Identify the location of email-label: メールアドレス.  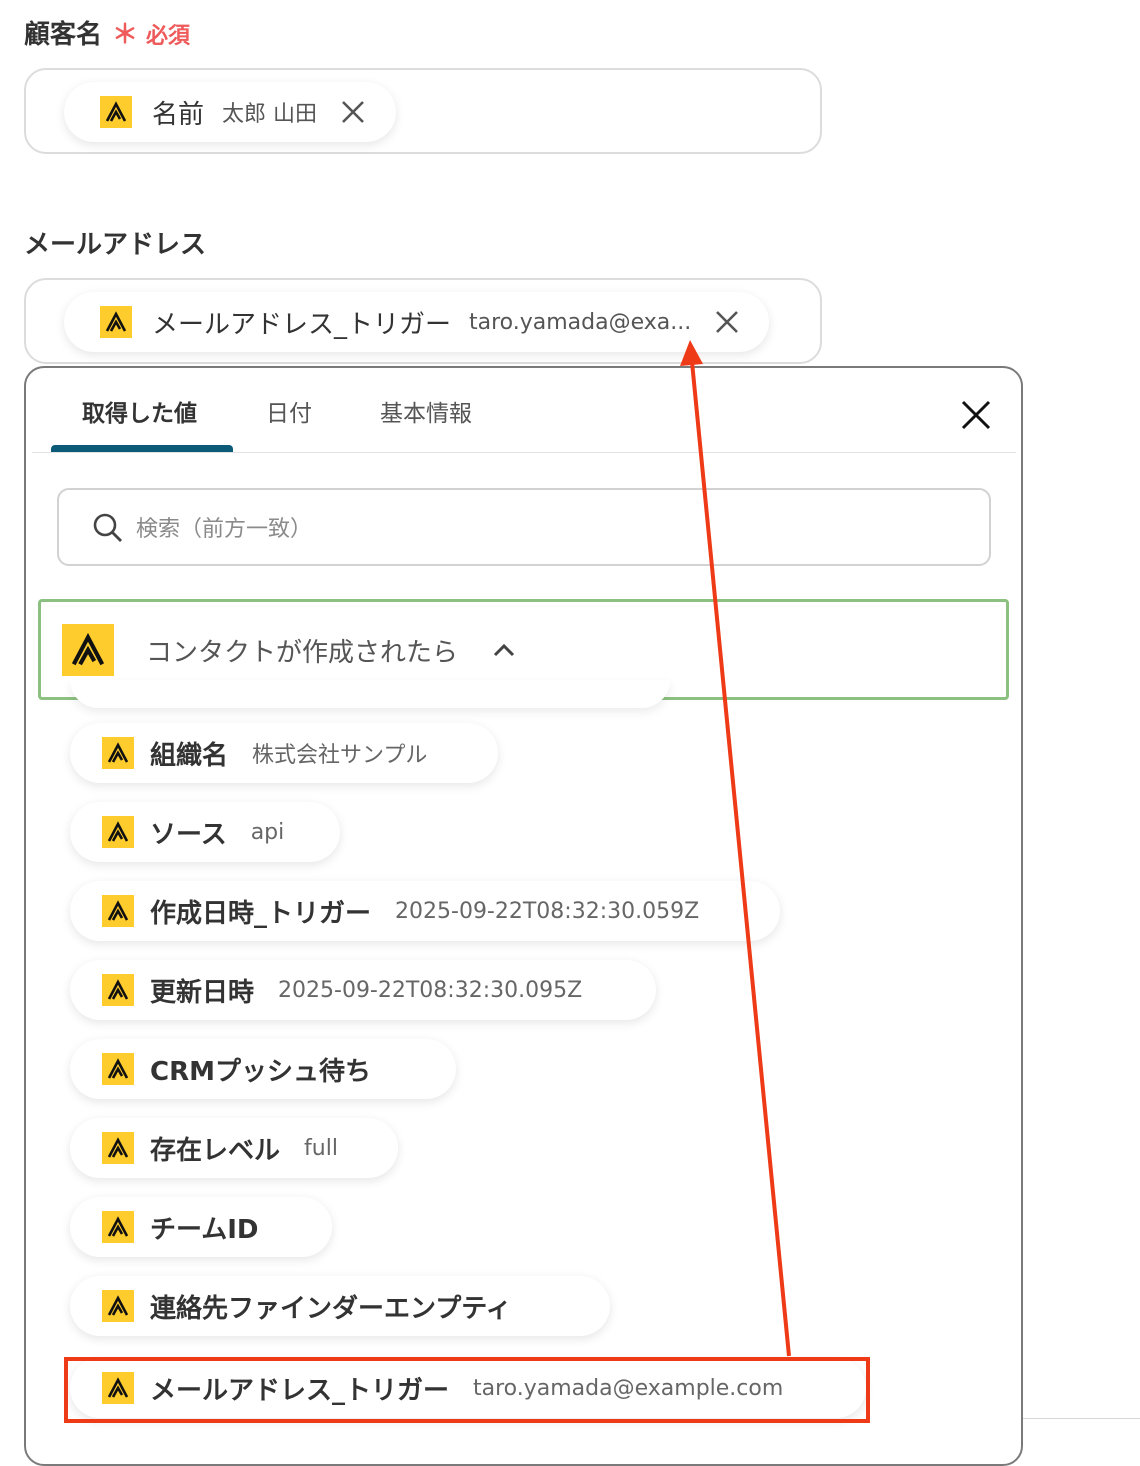
(115, 245).